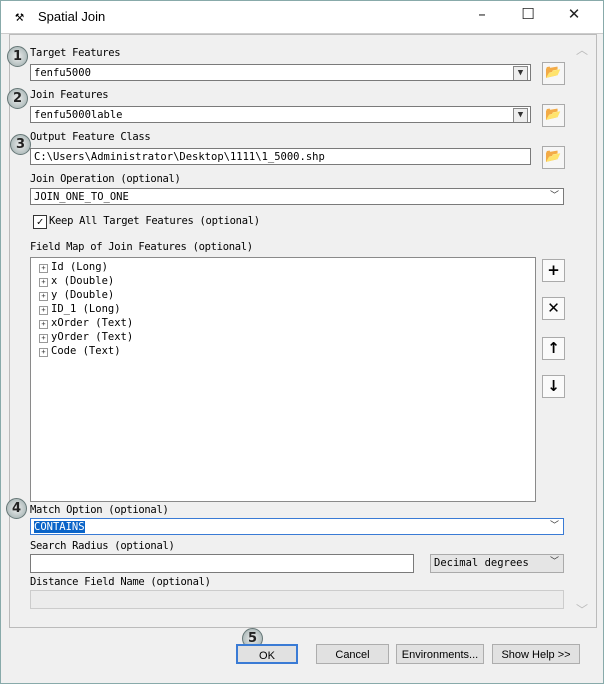 The height and width of the screenshot is (684, 604). Describe the element at coordinates (297, 599) in the screenshot. I see `distance-field-input` at that location.